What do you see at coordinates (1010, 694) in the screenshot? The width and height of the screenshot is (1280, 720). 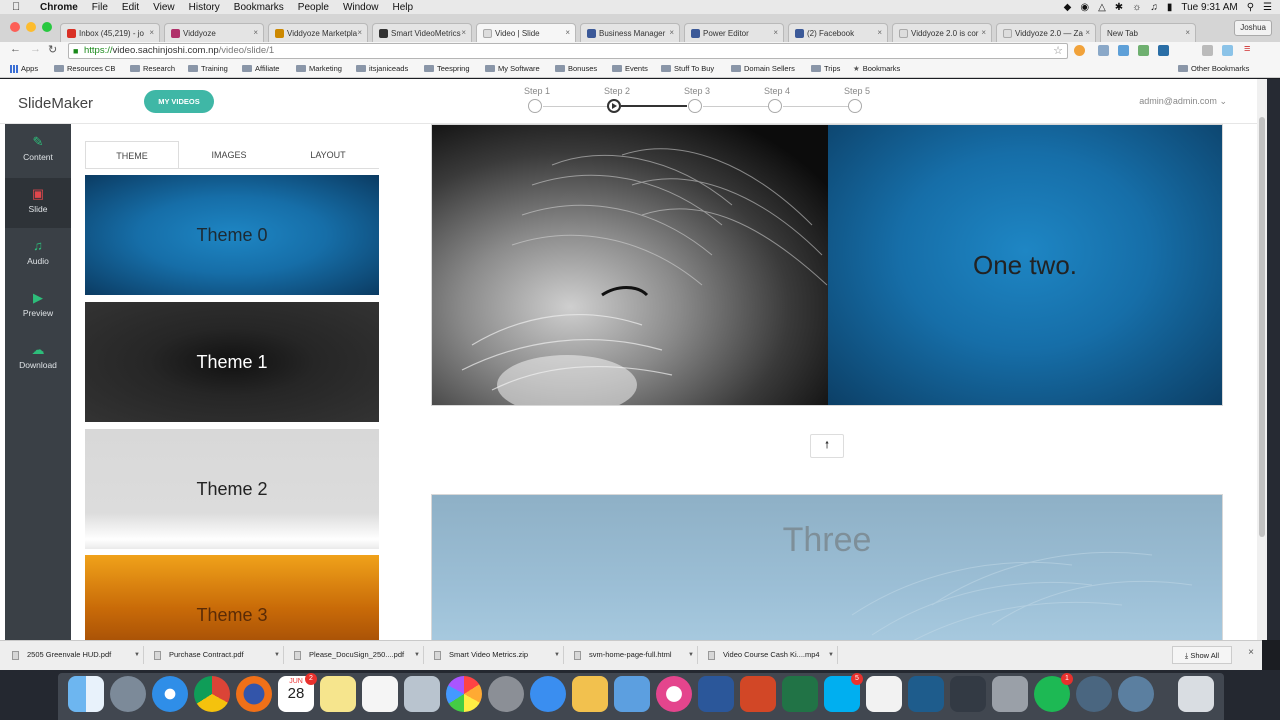 I see `folder-icon` at bounding box center [1010, 694].